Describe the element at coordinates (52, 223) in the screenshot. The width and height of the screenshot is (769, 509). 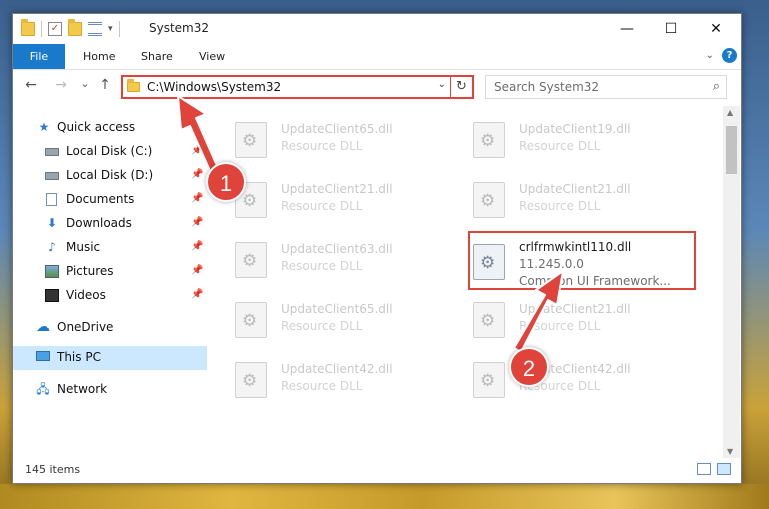
I see `download-icon: ⬇` at that location.